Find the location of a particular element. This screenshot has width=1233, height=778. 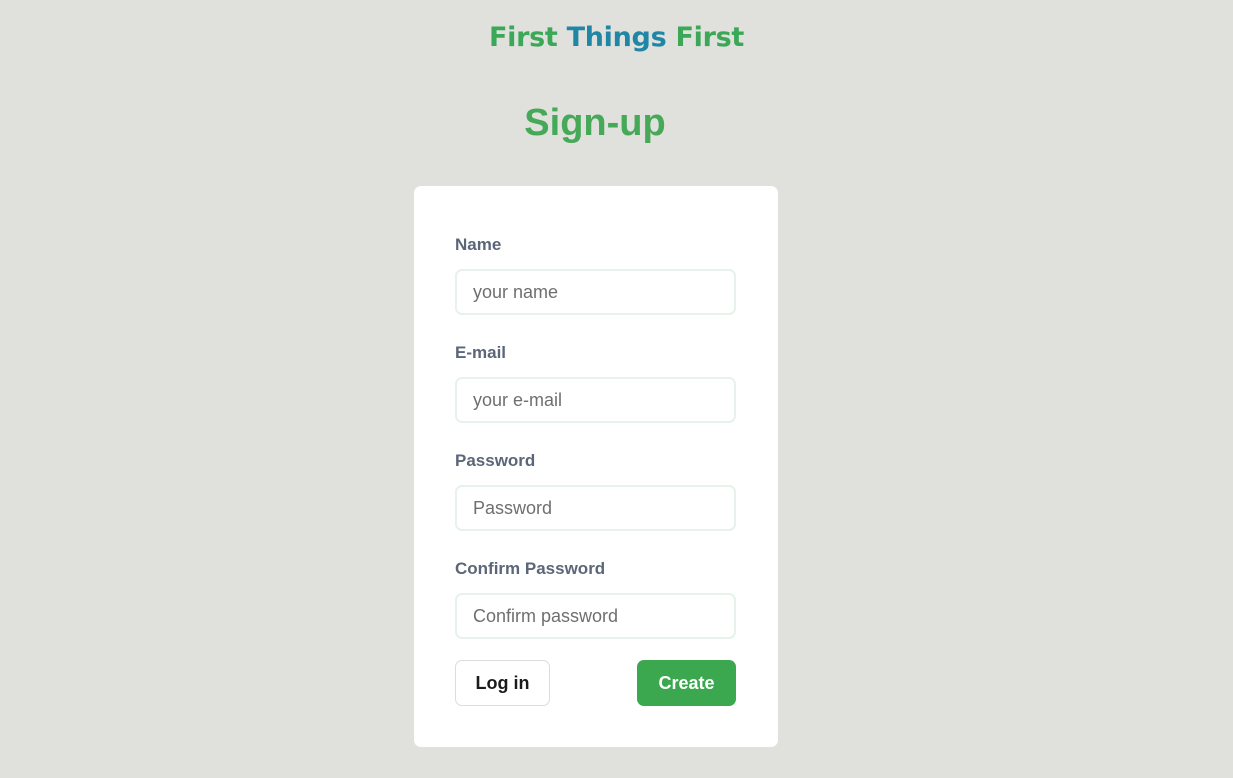

name-input is located at coordinates (595, 292).